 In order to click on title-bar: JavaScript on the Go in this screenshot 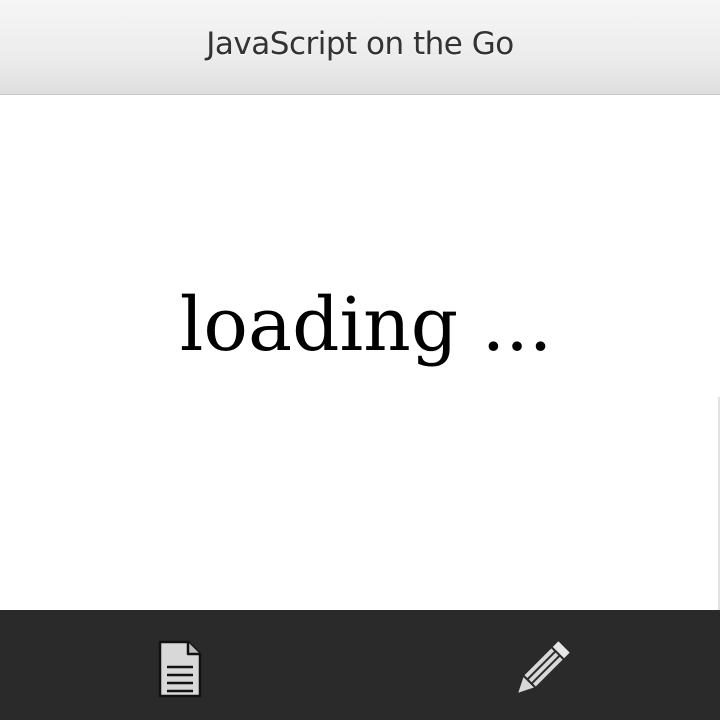, I will do `click(360, 47)`.